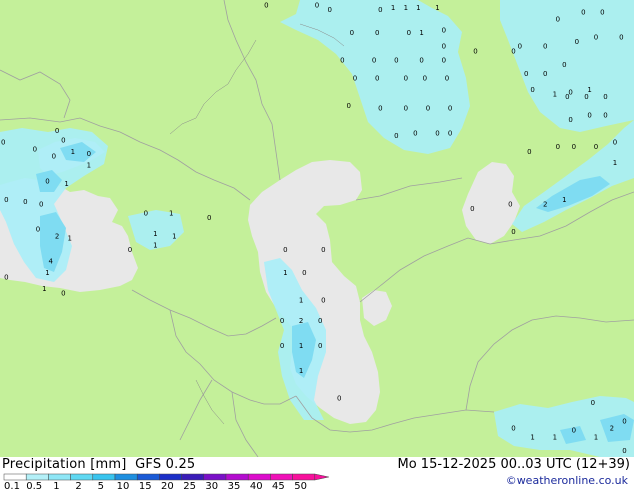 The image size is (634, 490). I want to click on legend-label: 35, so click(234, 485).